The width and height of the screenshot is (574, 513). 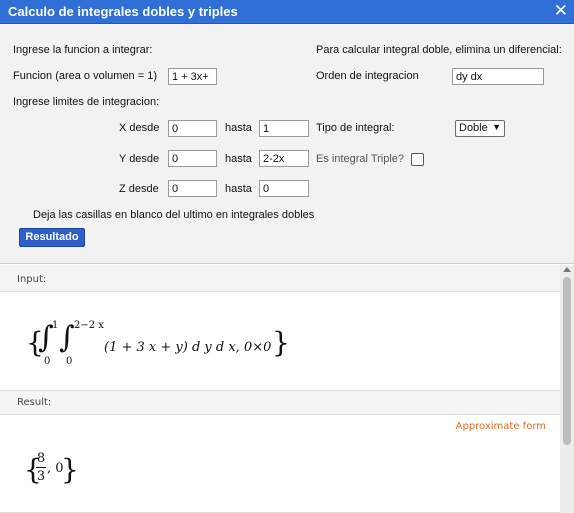 I want to click on inner-upper-limit: 2−2 x, so click(x=89, y=325).